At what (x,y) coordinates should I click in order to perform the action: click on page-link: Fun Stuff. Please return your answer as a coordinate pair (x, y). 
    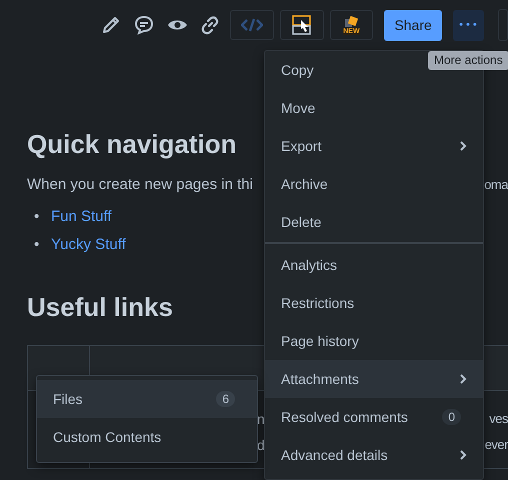
    Looking at the image, I should click on (81, 217).